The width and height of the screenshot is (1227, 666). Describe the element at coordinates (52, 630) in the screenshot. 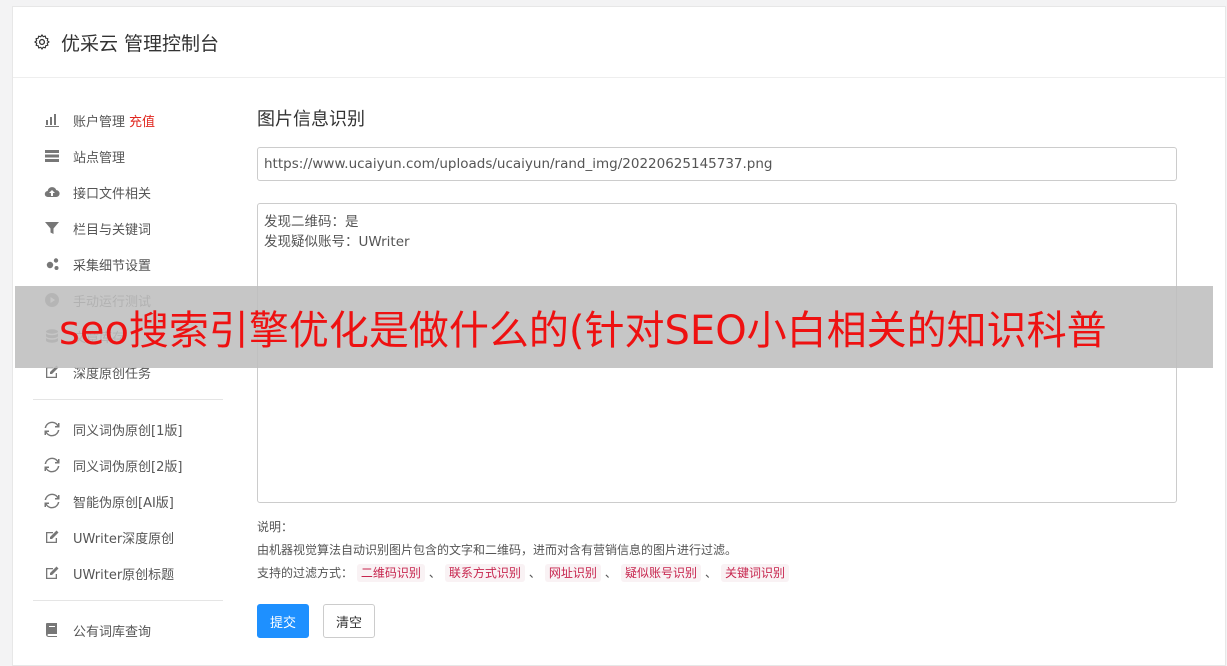

I see `book-icon` at that location.